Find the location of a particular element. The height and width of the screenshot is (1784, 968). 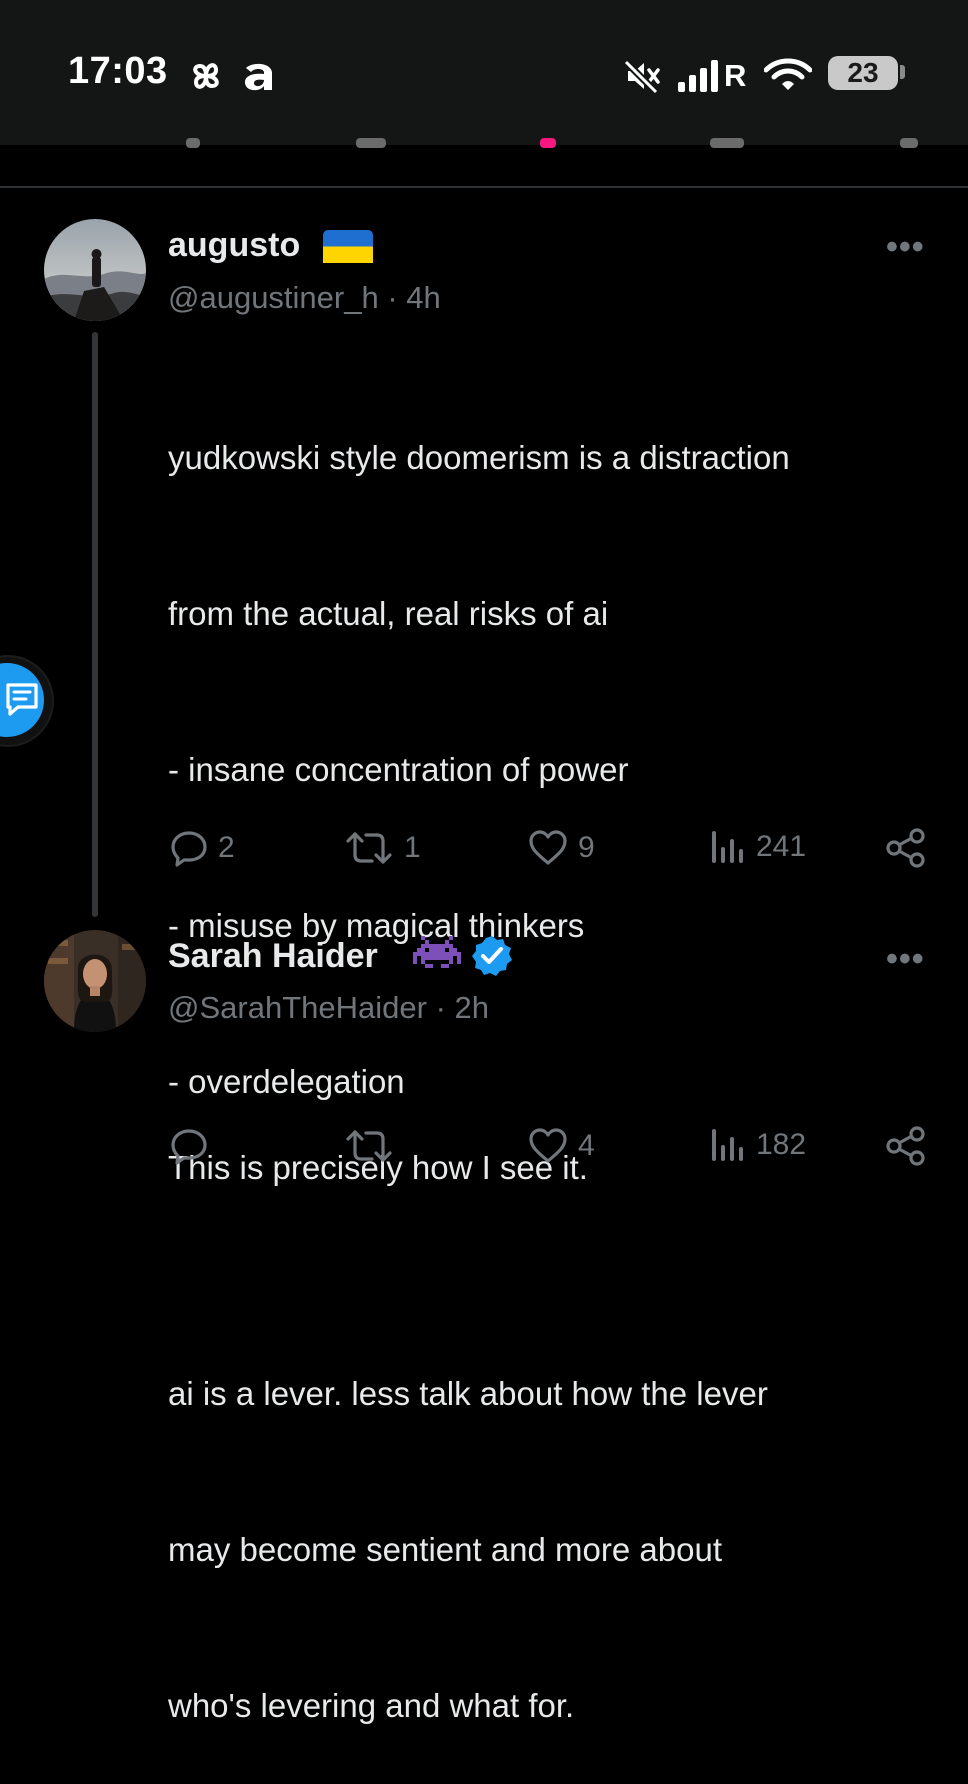

handle-text: @SarahTheHaider is located at coordinates (297, 1007).